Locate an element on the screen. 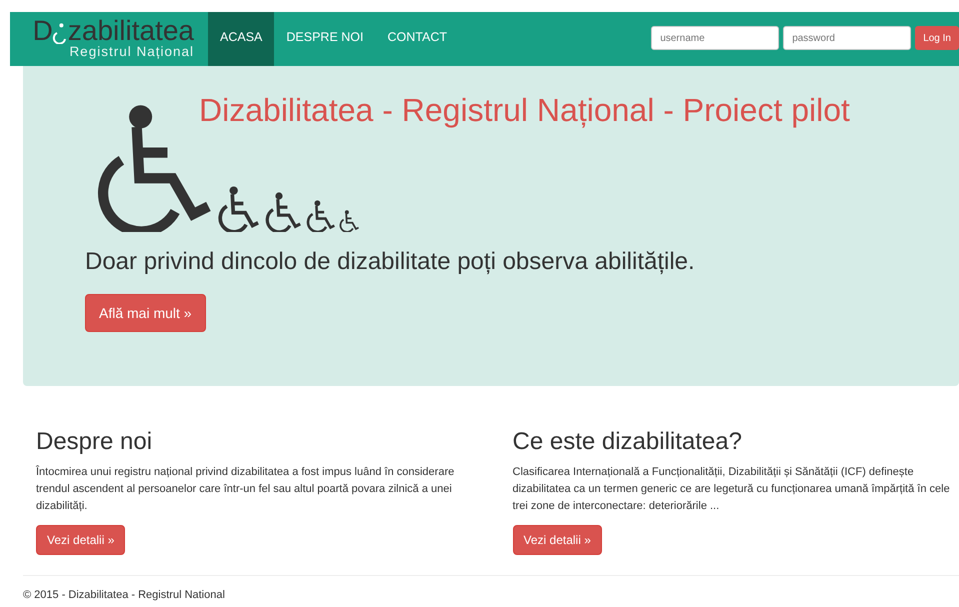 Image resolution: width=959 pixels, height=607 pixels. section-heading: Ce este dizabilitatea? is located at coordinates (627, 442).